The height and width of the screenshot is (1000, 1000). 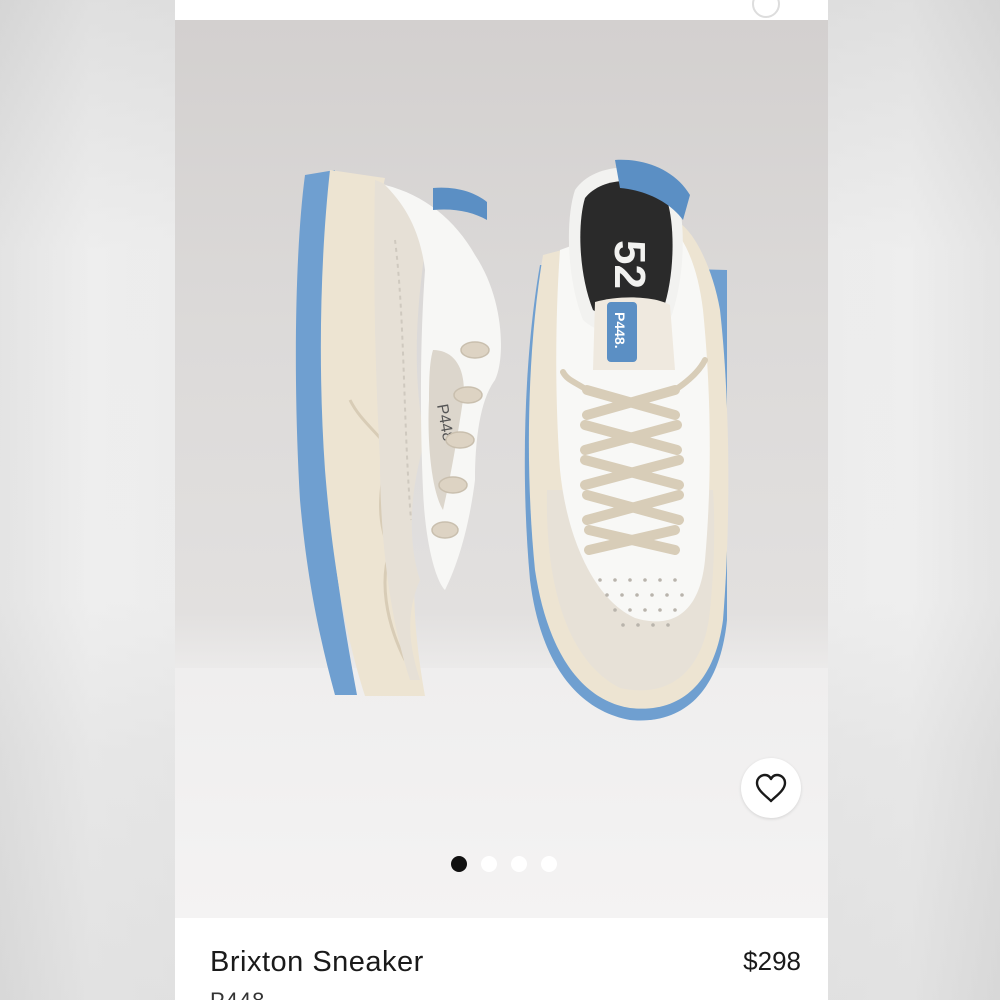 What do you see at coordinates (398, 433) in the screenshot?
I see `left-shoe: P448` at bounding box center [398, 433].